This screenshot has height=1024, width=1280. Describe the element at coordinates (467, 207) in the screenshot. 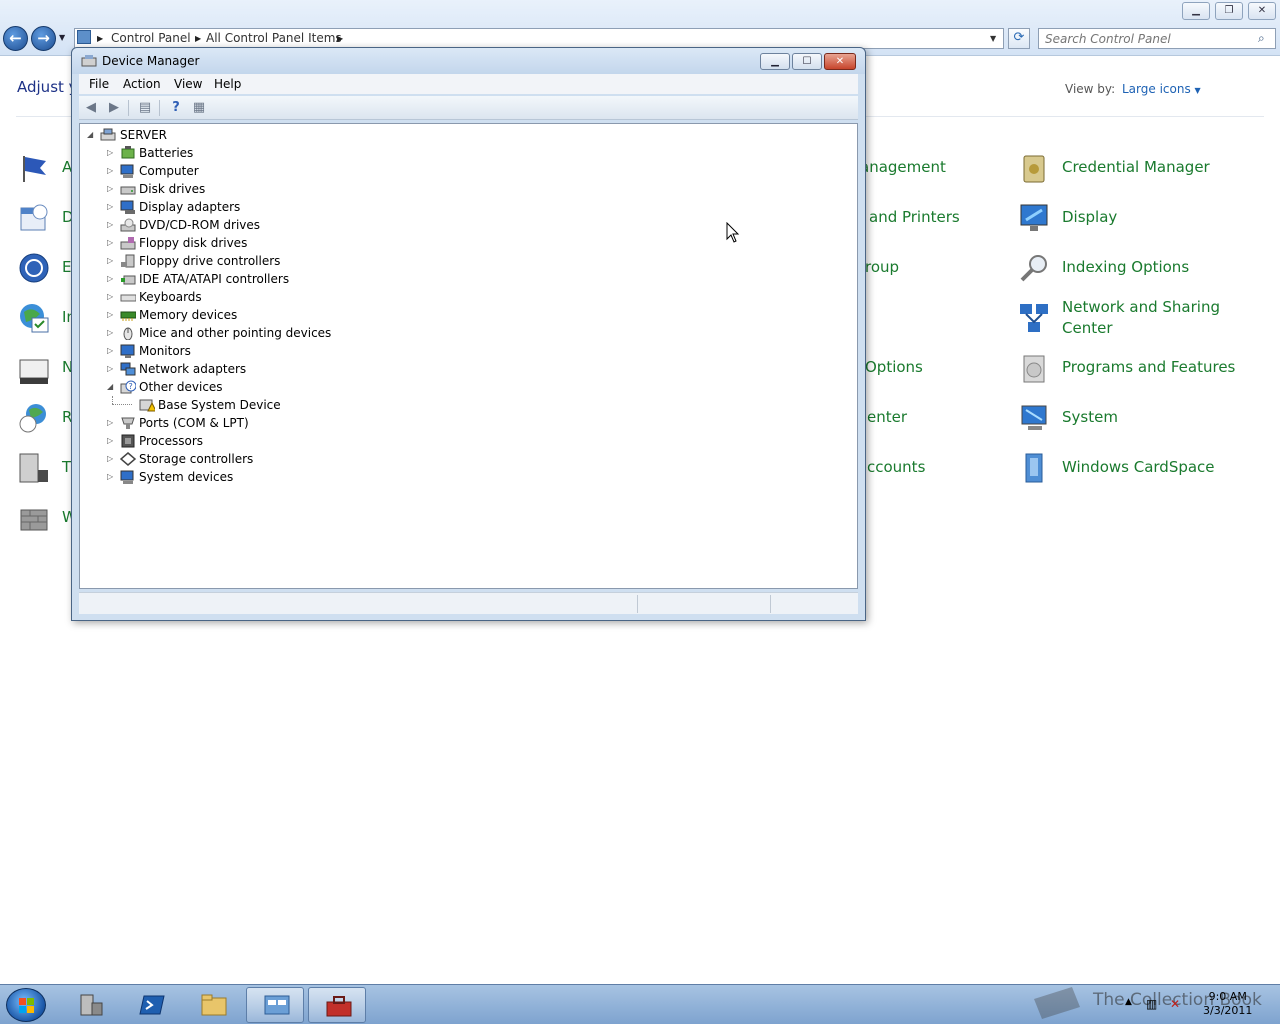

I see `tree-item-display-adapters: ▷ Display adapters` at that location.